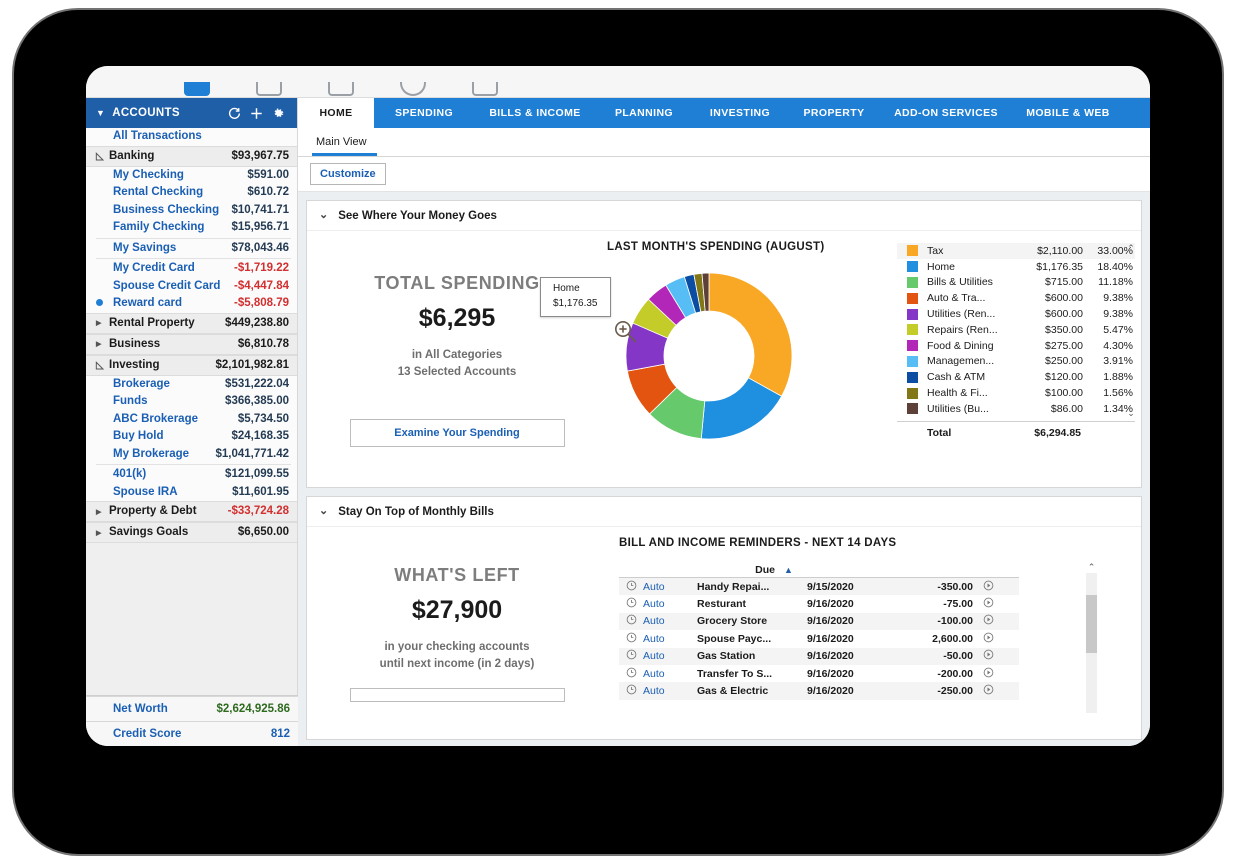 This screenshot has height=864, width=1236. Describe the element at coordinates (1016, 267) in the screenshot. I see `legend-row: Home $1,176.35 18.40%` at that location.